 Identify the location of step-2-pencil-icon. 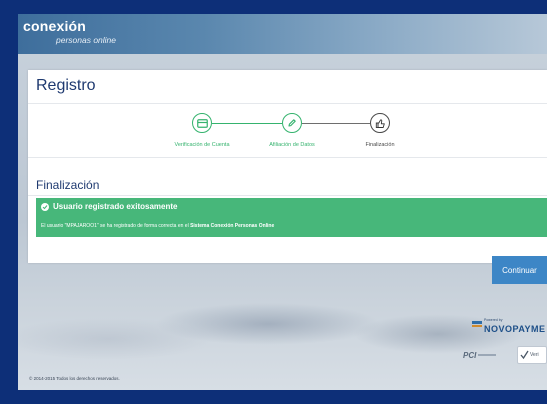
(292, 123).